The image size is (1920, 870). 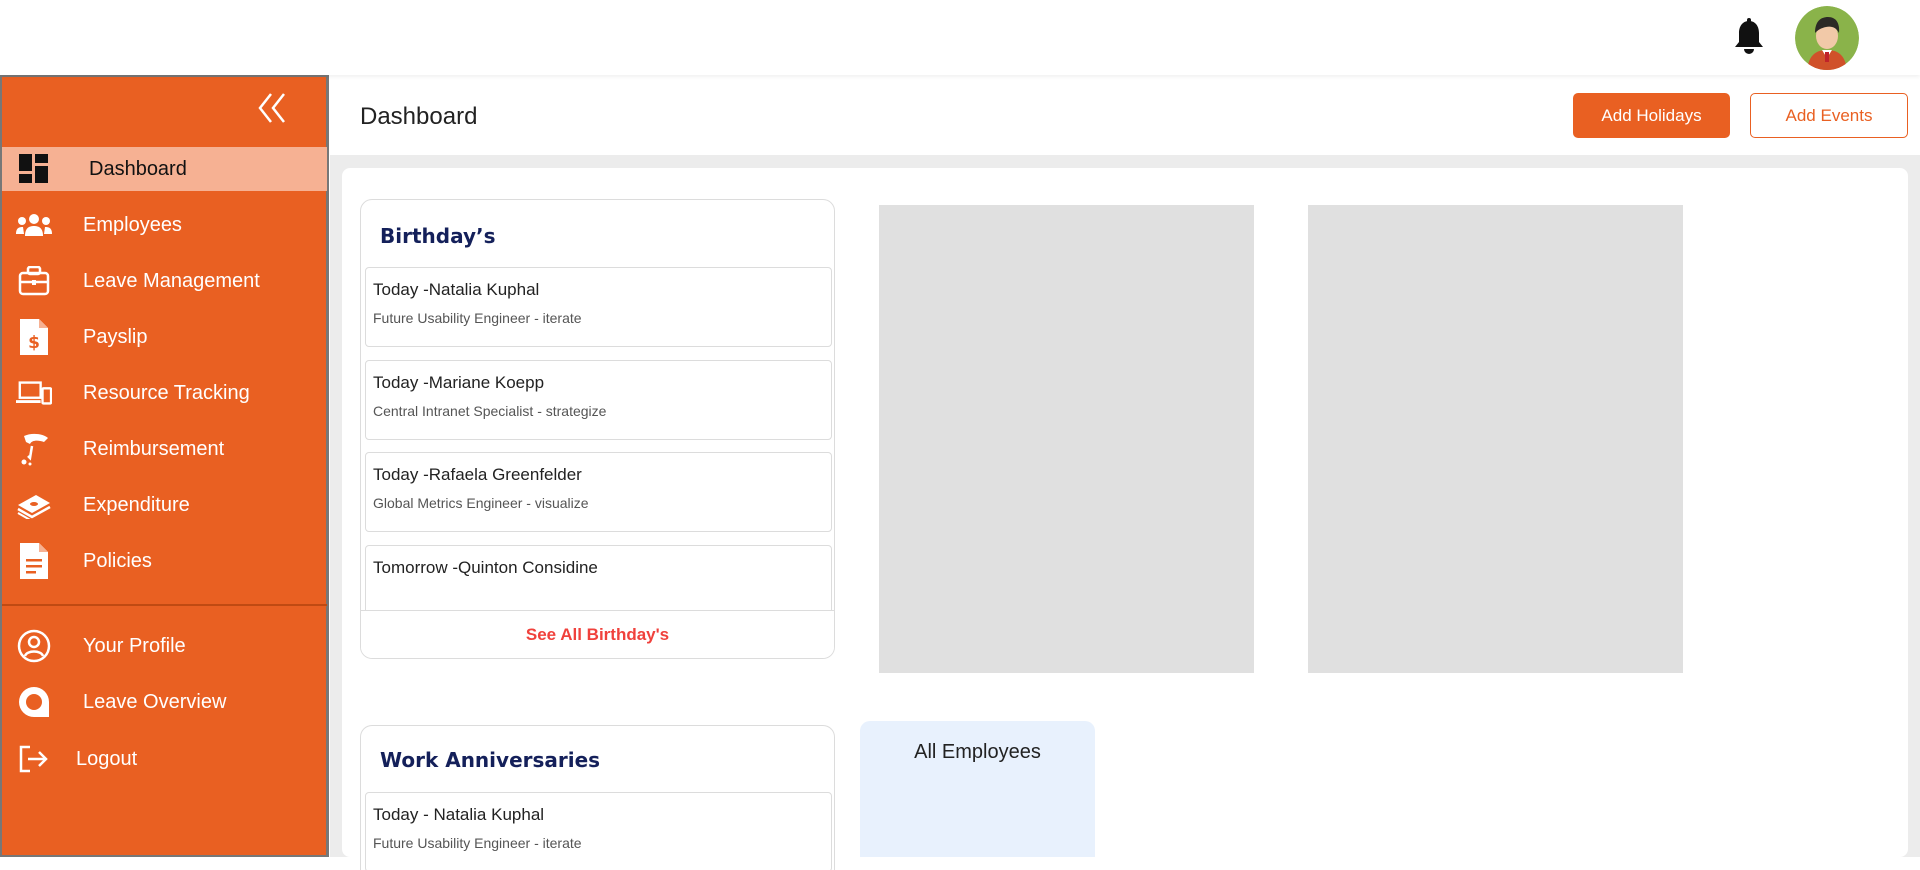 I want to click on logout-icon, so click(x=34, y=759).